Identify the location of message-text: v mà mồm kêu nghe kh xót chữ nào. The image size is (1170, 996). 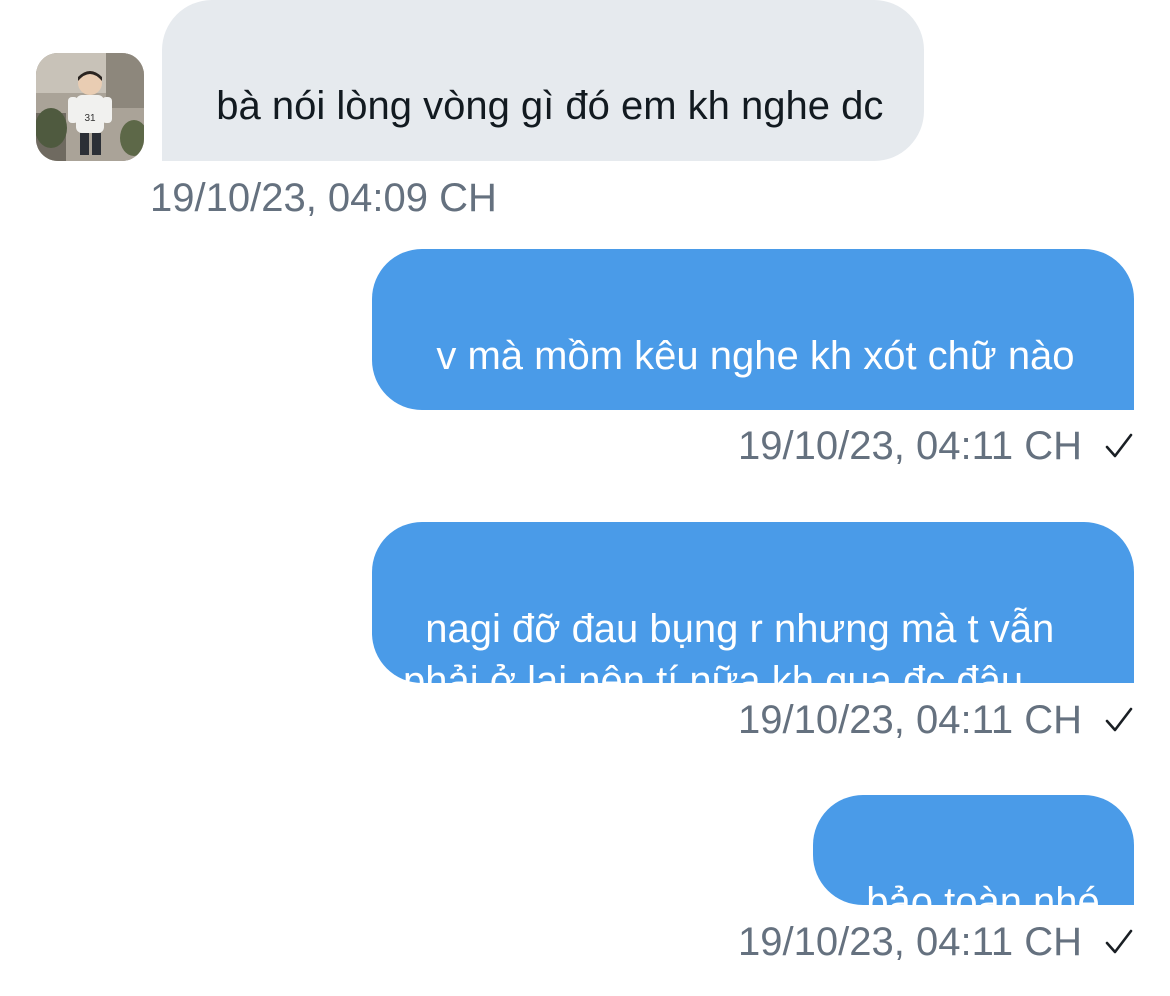
(750, 356).